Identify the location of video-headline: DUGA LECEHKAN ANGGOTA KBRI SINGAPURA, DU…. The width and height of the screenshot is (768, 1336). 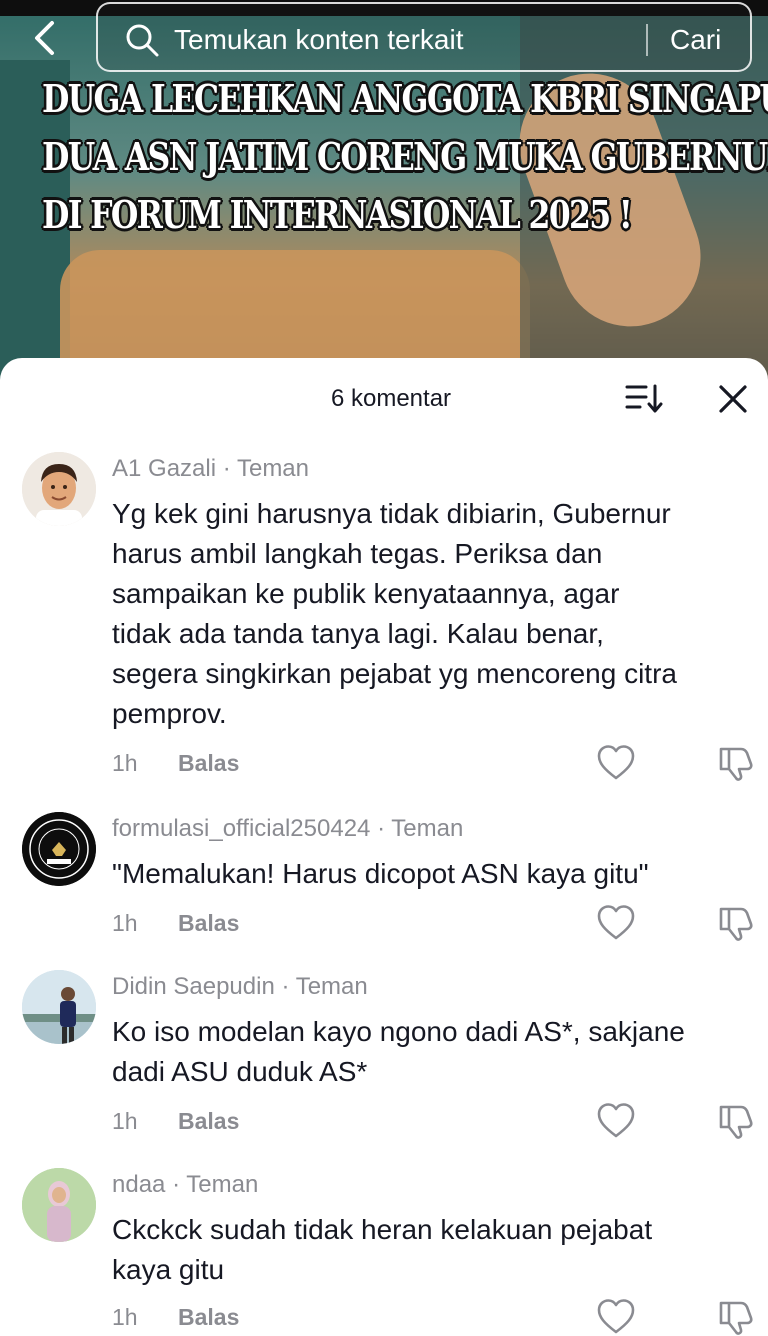
(405, 157).